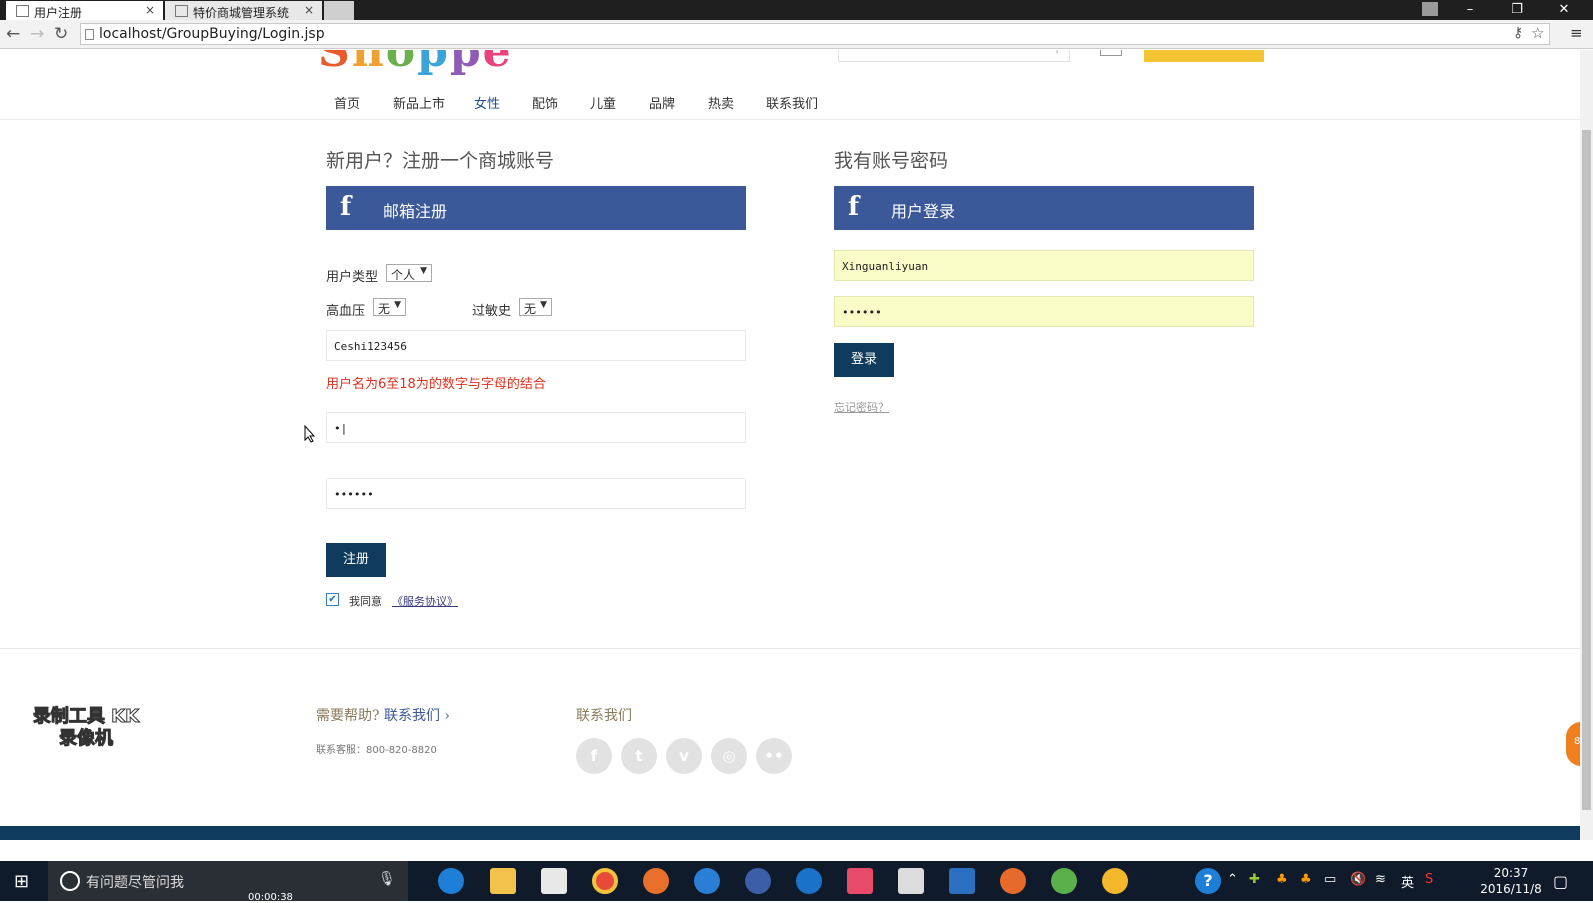 This screenshot has height=903, width=1593. I want to click on volume-muted-icon: 🔇, so click(1358, 879).